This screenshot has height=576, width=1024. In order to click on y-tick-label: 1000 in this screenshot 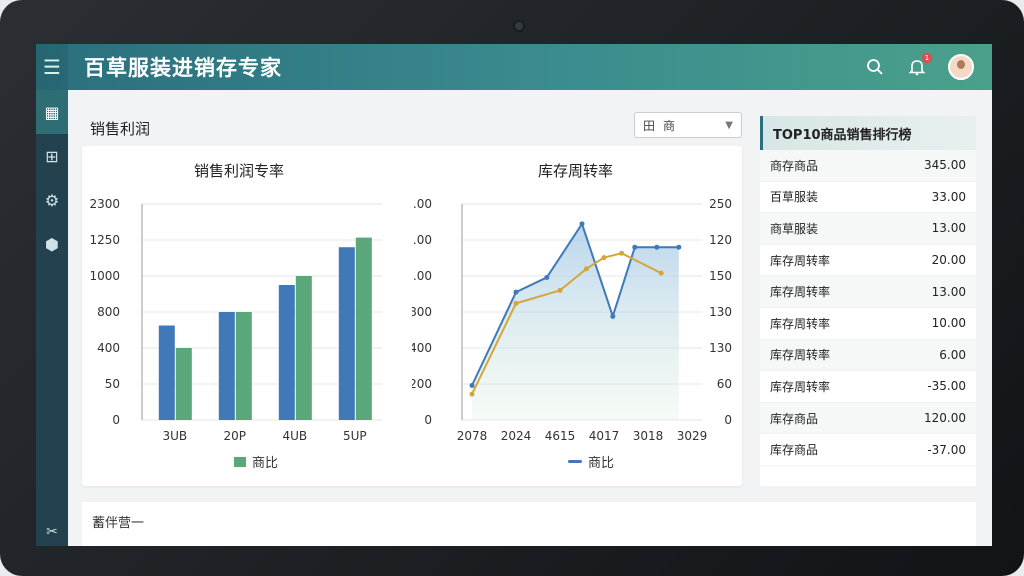, I will do `click(104, 276)`.